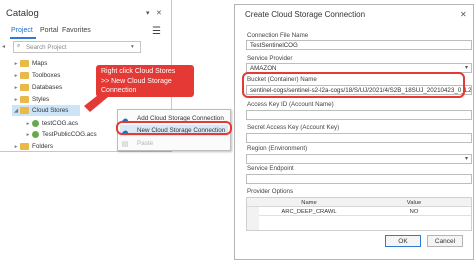 The image size is (474, 264). I want to click on tree-item-label: Databases, so click(47, 87).